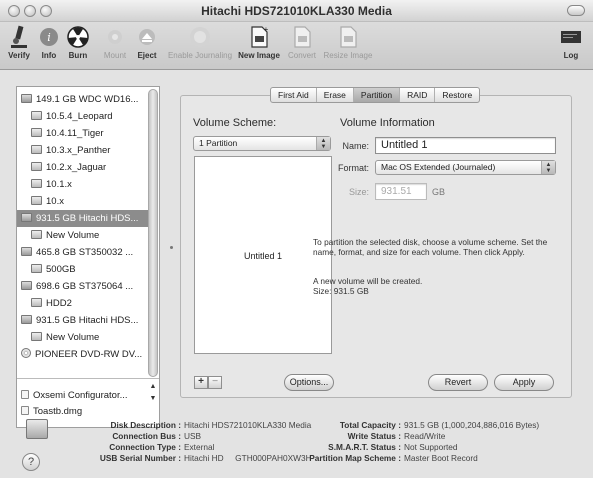 The width and height of the screenshot is (593, 478). What do you see at coordinates (78, 42) in the screenshot?
I see `burn-button: Burn` at bounding box center [78, 42].